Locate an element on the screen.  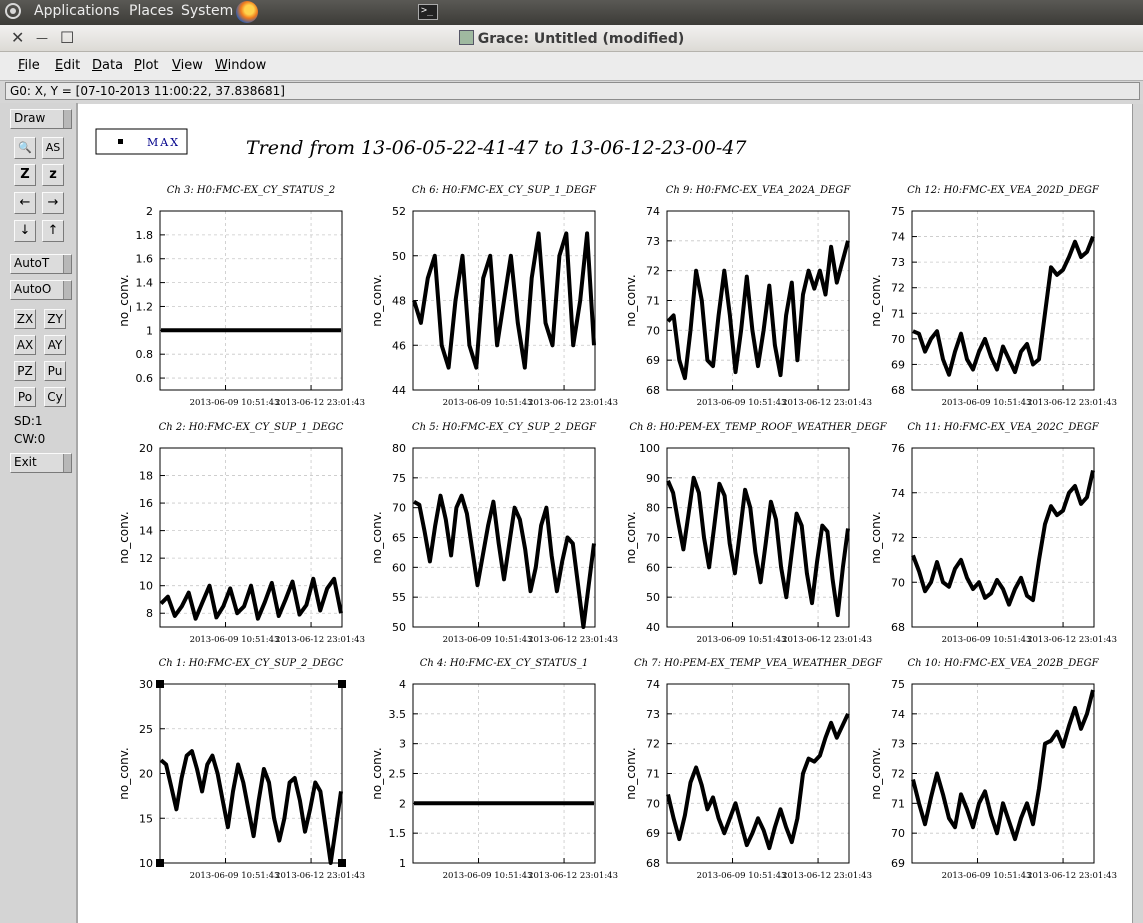
y-tick-label: 48 is located at coordinates (399, 301).